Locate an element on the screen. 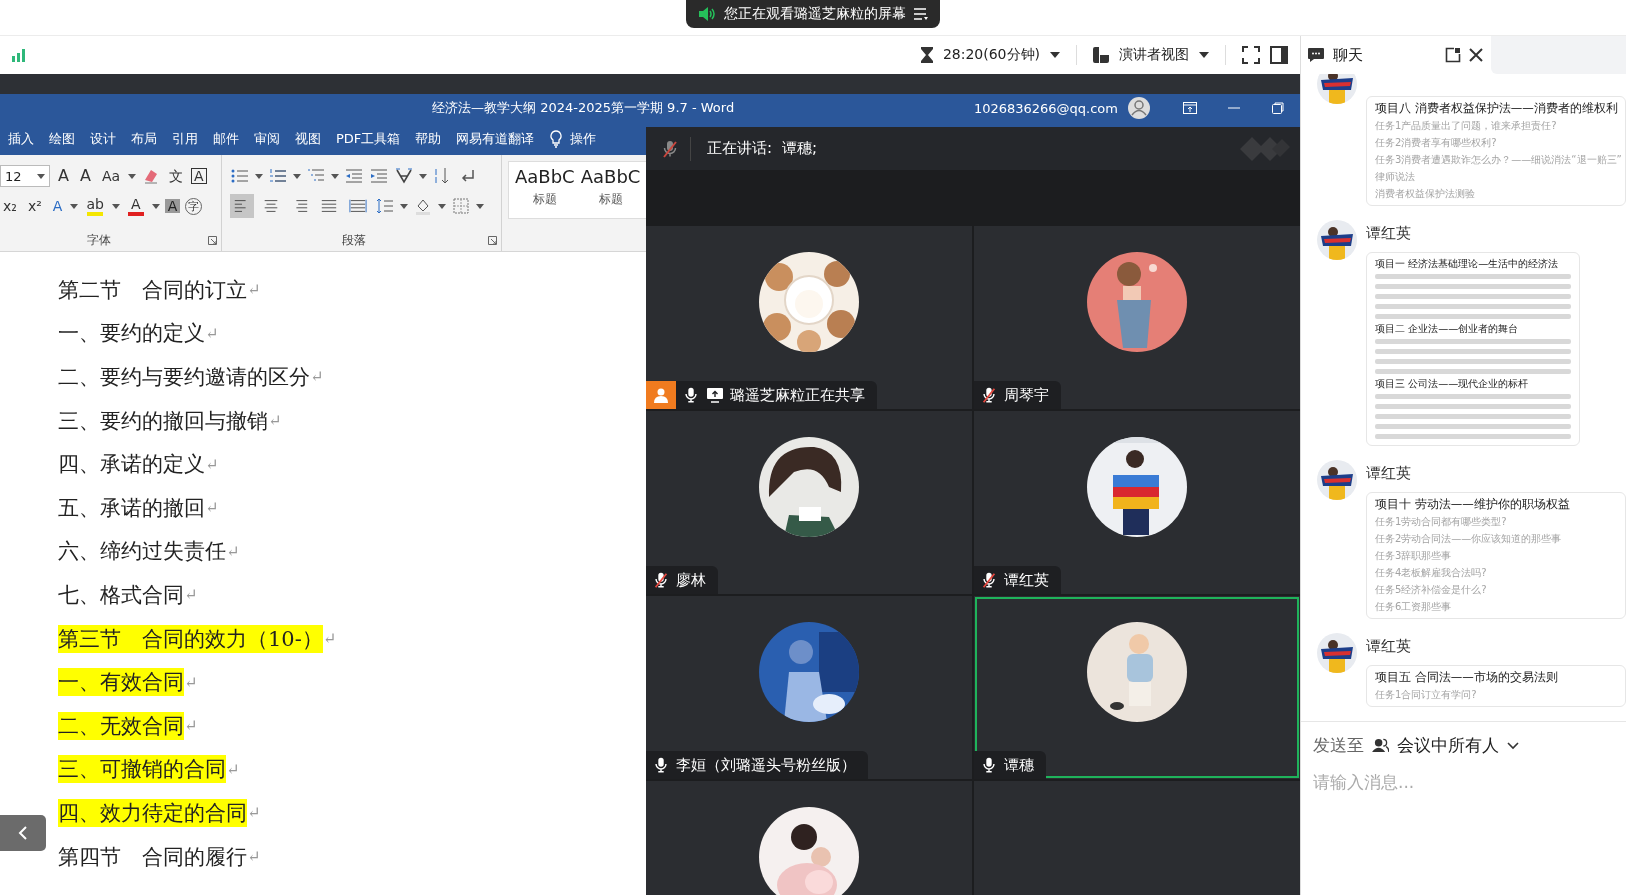  video-tile: 谭红英 is located at coordinates (1137, 502).